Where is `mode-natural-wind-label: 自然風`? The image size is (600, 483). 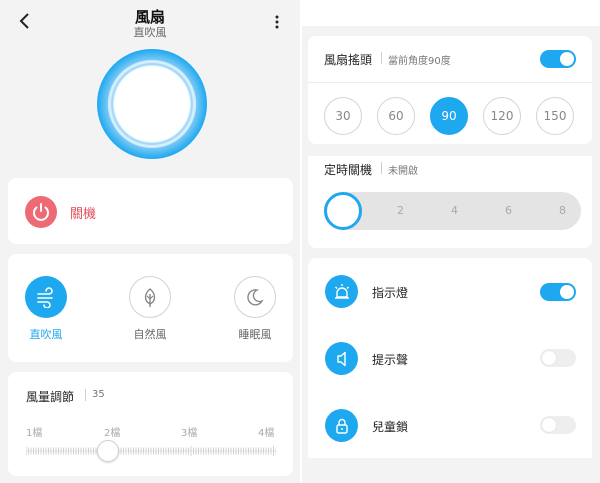
mode-natural-wind-label: 自然風 is located at coordinates (150, 334).